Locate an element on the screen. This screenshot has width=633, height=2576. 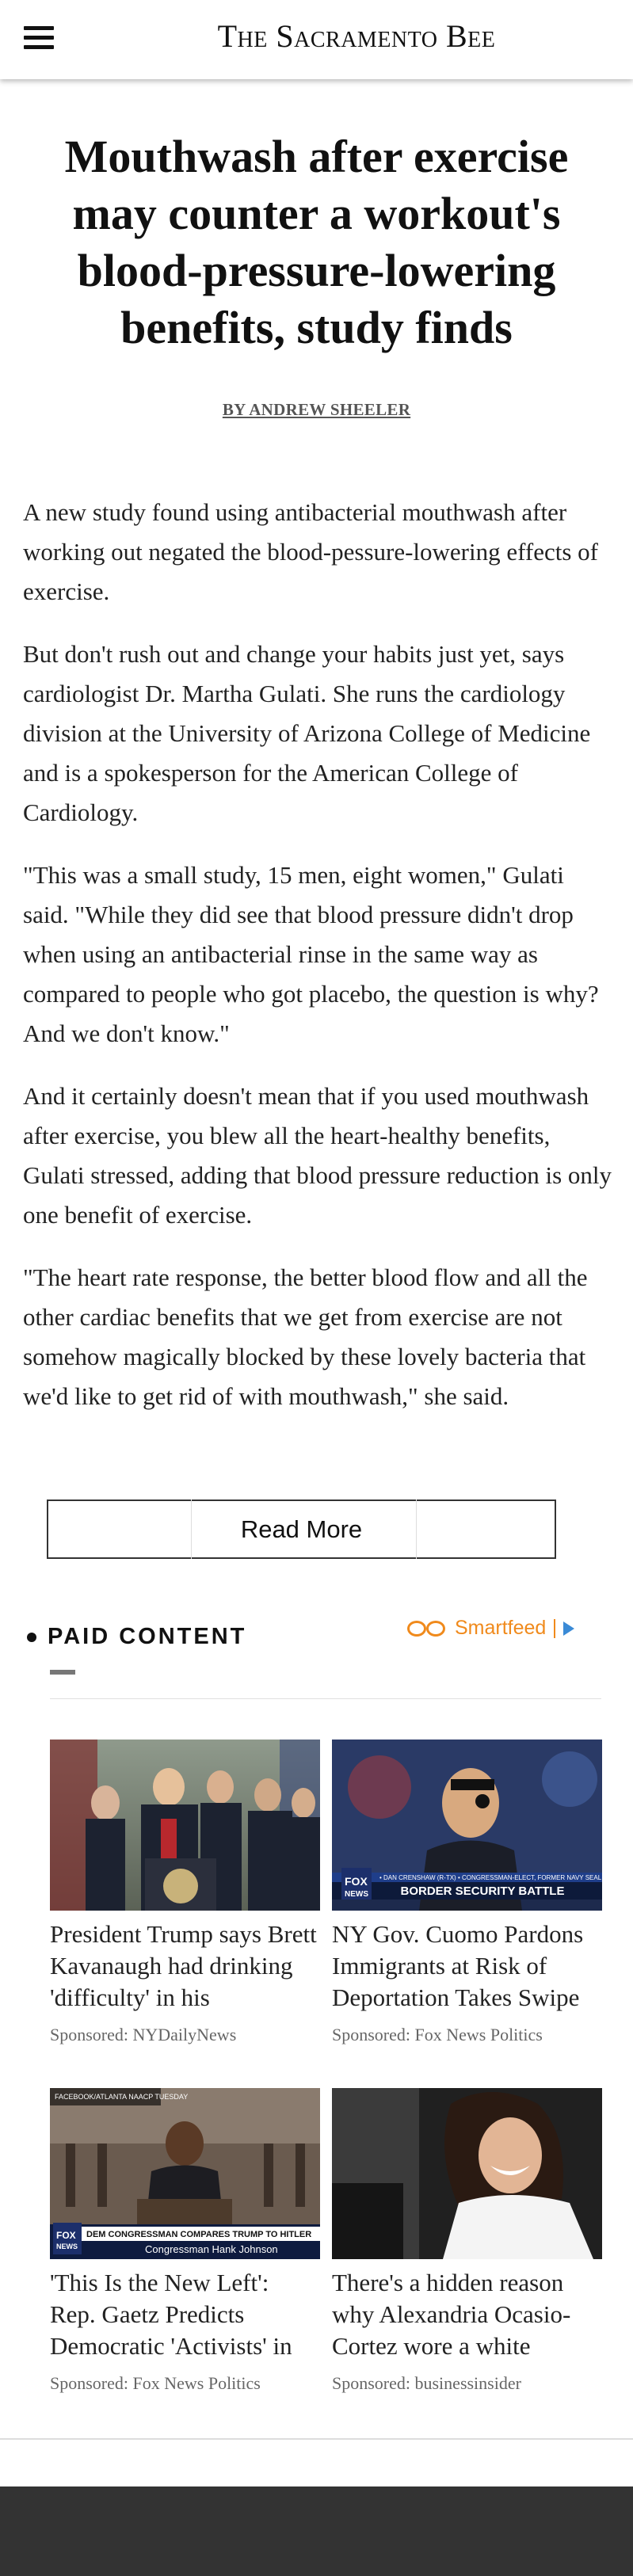
read-more-label: Read More is located at coordinates (301, 1529).